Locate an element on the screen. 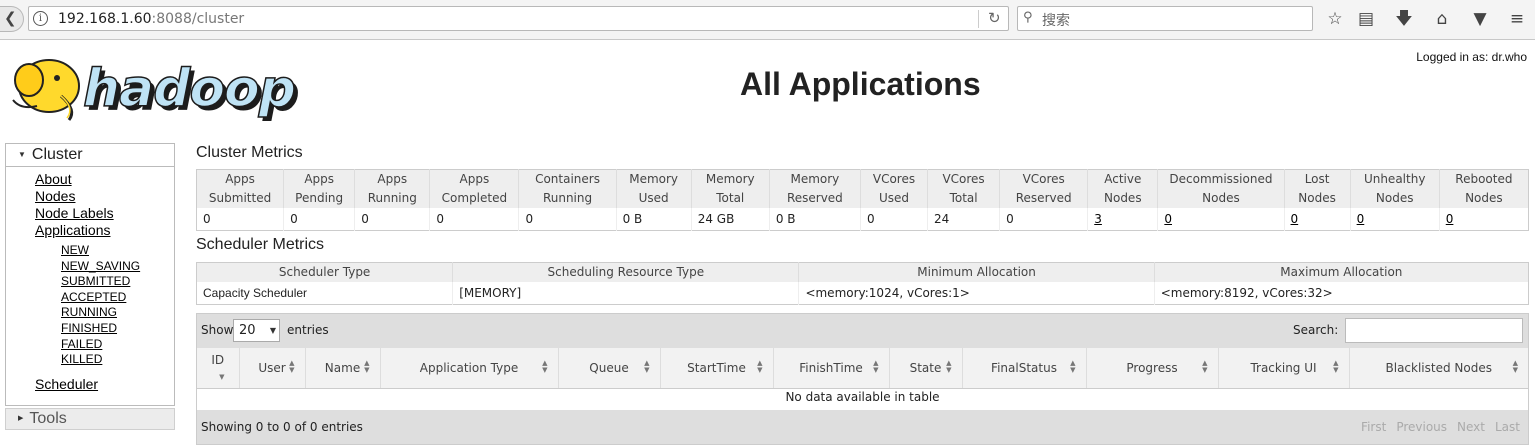 The image size is (1535, 447). metric-header-line: Lost is located at coordinates (1317, 179).